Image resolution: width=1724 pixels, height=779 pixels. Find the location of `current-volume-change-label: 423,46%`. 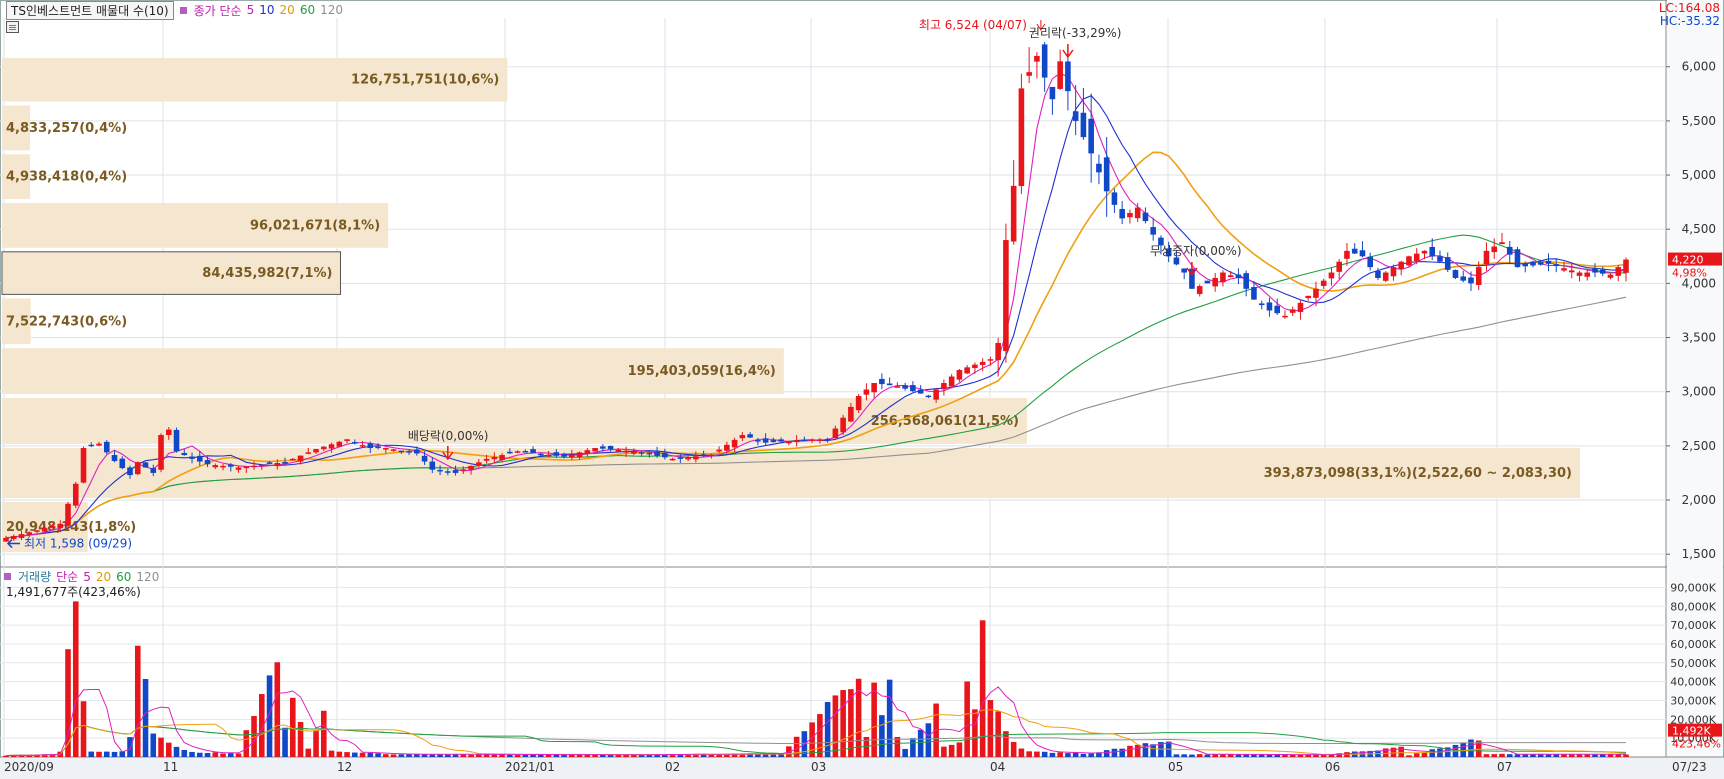

current-volume-change-label: 423,46% is located at coordinates (1696, 744).